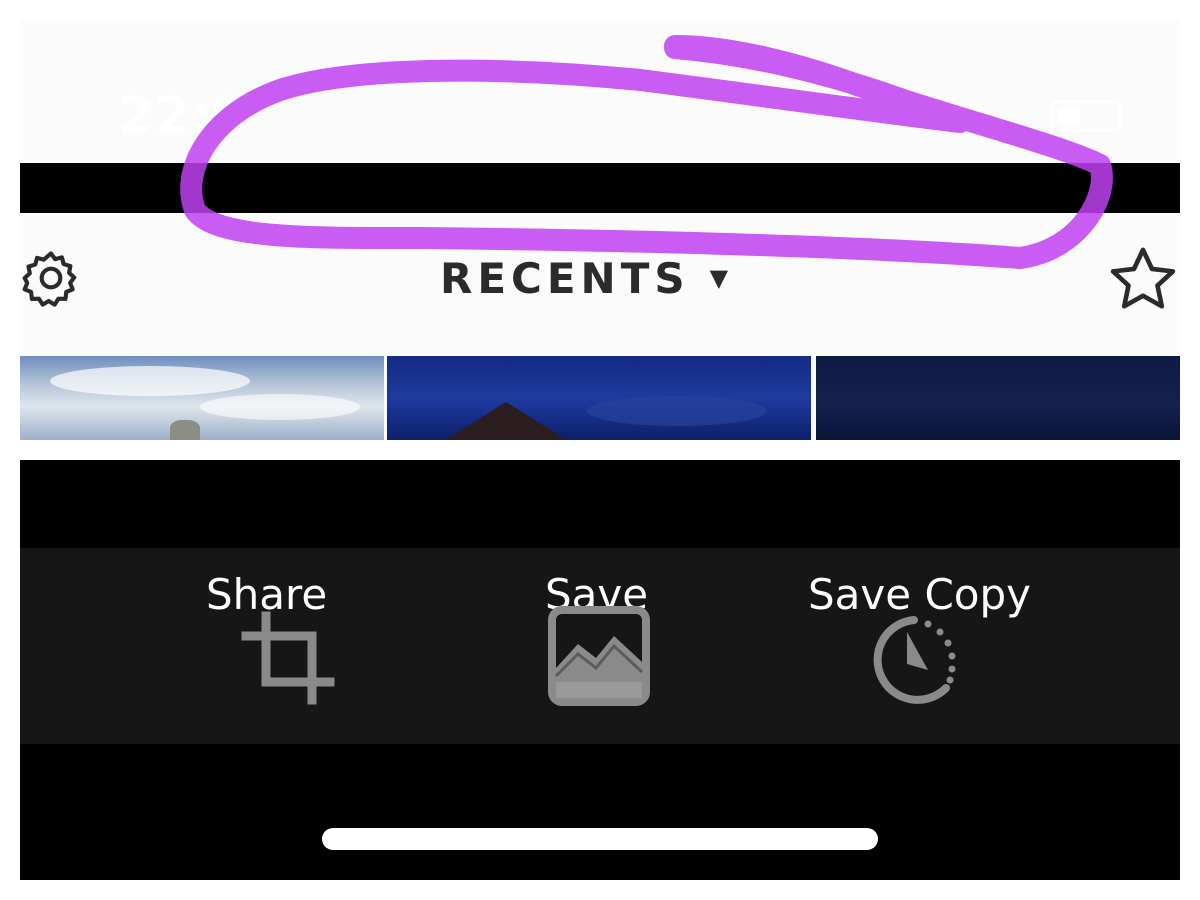 The width and height of the screenshot is (1200, 900). What do you see at coordinates (600, 188) in the screenshot?
I see `black-band` at bounding box center [600, 188].